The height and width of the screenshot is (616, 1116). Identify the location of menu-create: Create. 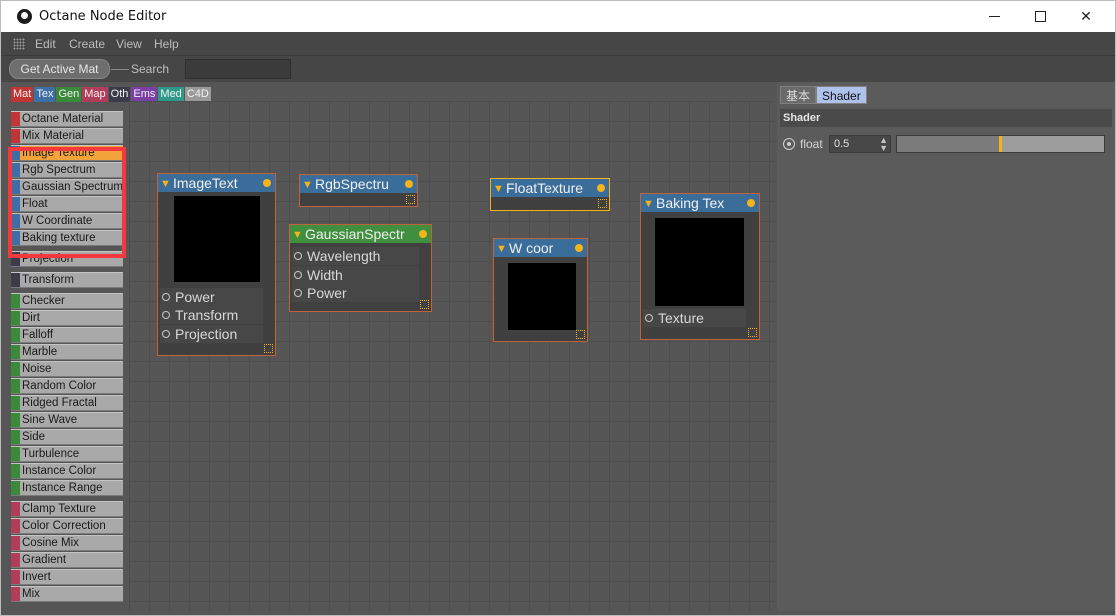
(87, 44).